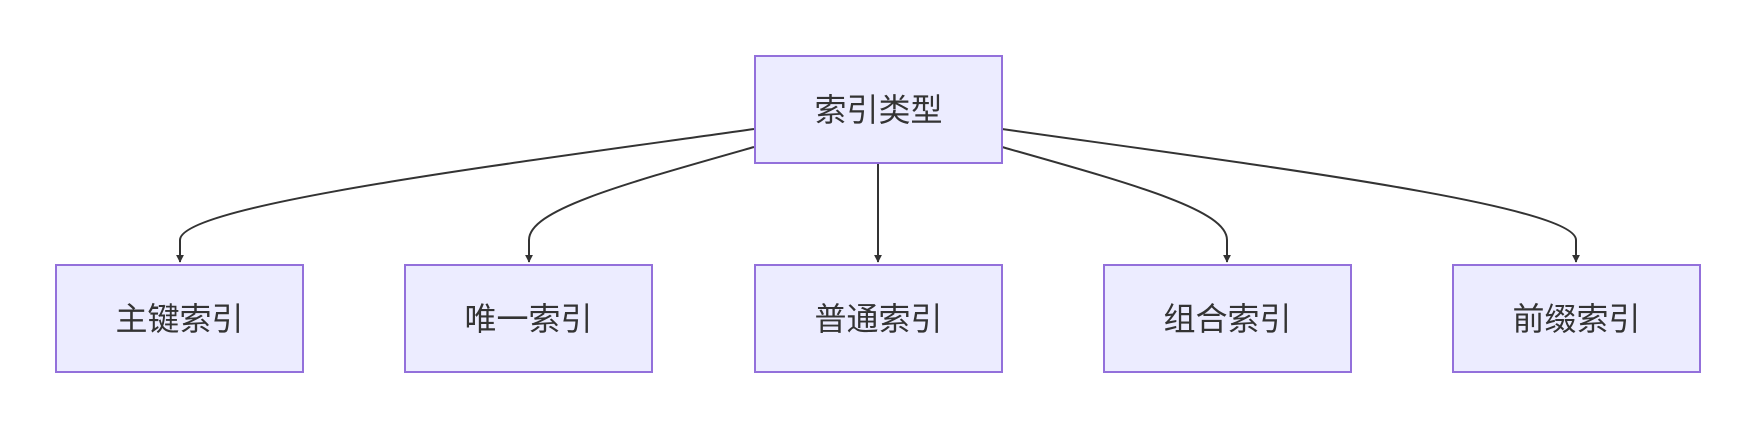  I want to click on node-normal-index: 普通索引, so click(878, 318).